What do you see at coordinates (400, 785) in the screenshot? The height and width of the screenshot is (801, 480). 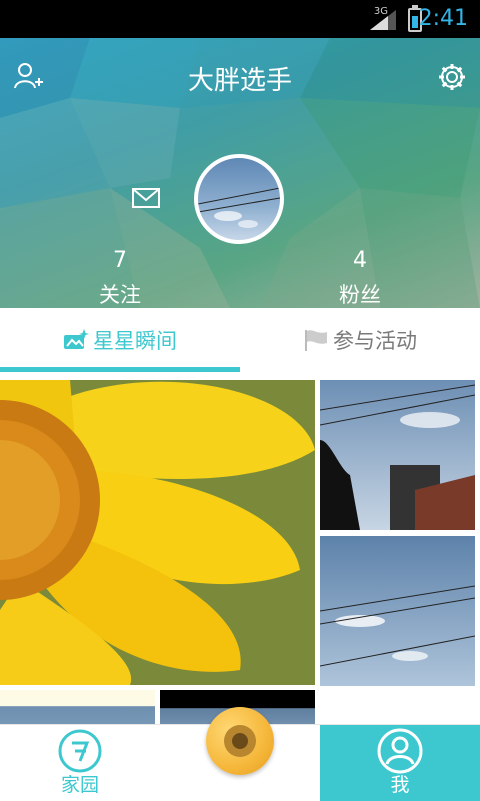 I see `nav-me-label: 我` at bounding box center [400, 785].